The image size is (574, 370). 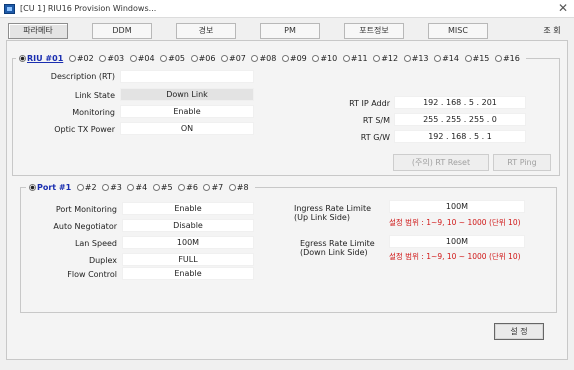 What do you see at coordinates (376, 120) in the screenshot?
I see `rt-sm-label: RT S/M` at bounding box center [376, 120].